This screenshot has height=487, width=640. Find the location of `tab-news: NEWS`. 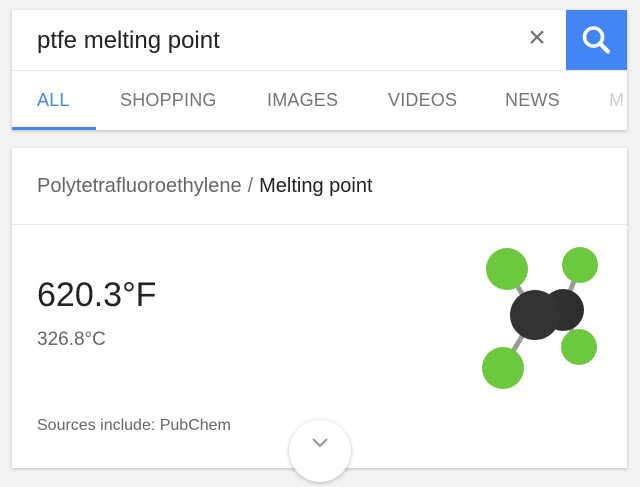

tab-news: NEWS is located at coordinates (532, 100).